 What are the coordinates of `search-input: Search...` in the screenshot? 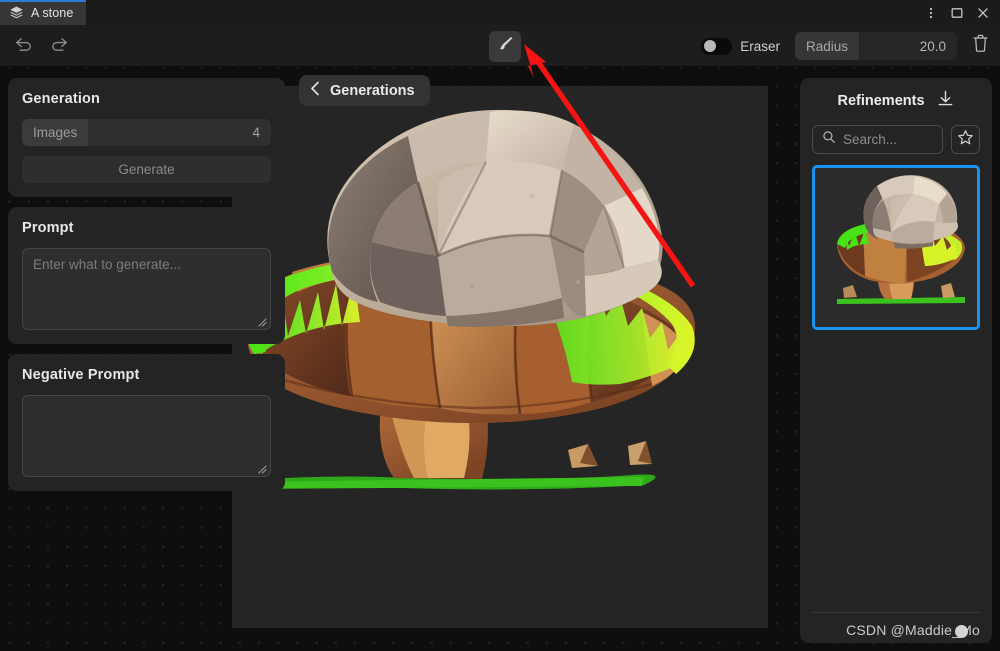 It's located at (877, 139).